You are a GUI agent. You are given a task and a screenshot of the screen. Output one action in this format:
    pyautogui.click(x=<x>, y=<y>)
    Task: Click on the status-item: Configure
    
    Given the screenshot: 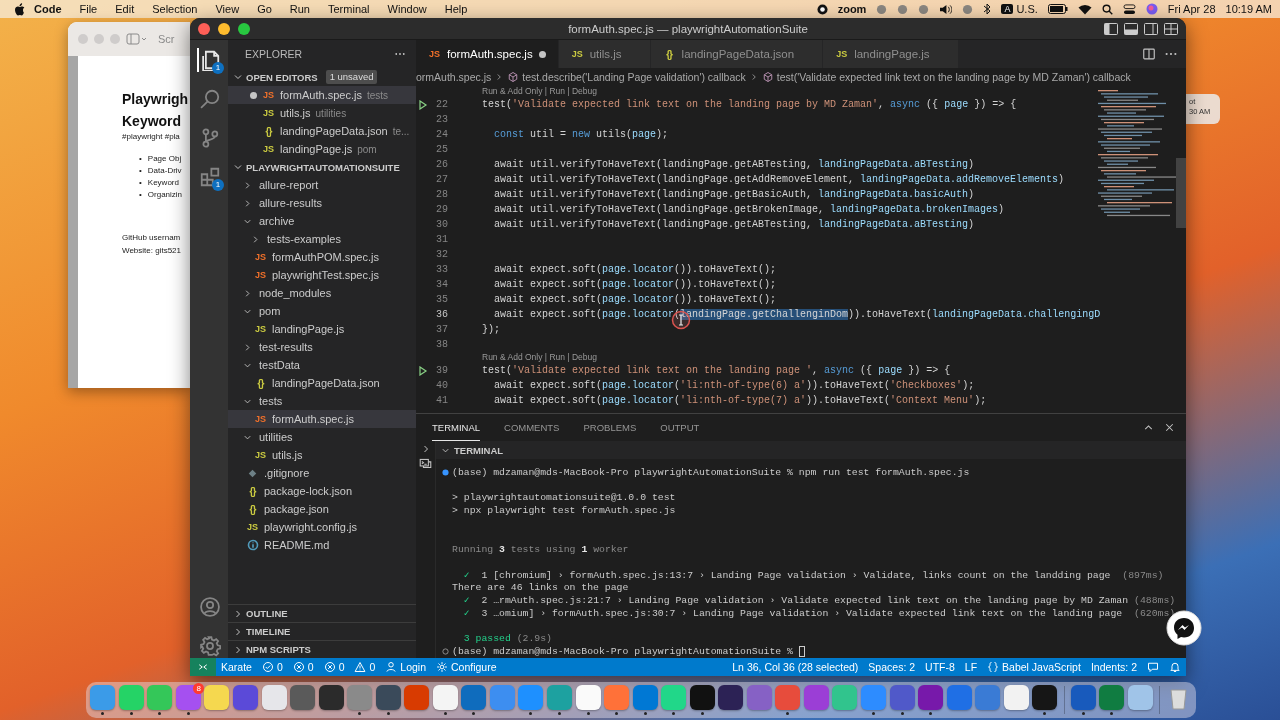 What is the action you would take?
    pyautogui.click(x=466, y=667)
    